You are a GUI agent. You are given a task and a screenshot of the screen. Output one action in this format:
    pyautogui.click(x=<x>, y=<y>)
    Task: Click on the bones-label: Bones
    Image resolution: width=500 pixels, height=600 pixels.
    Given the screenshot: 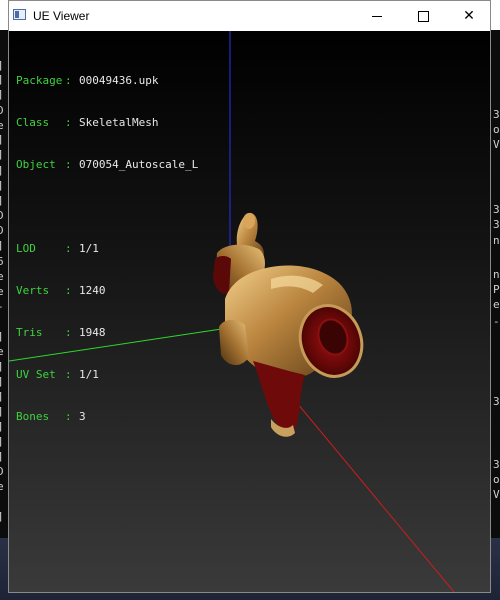 What is the action you would take?
    pyautogui.click(x=33, y=416)
    